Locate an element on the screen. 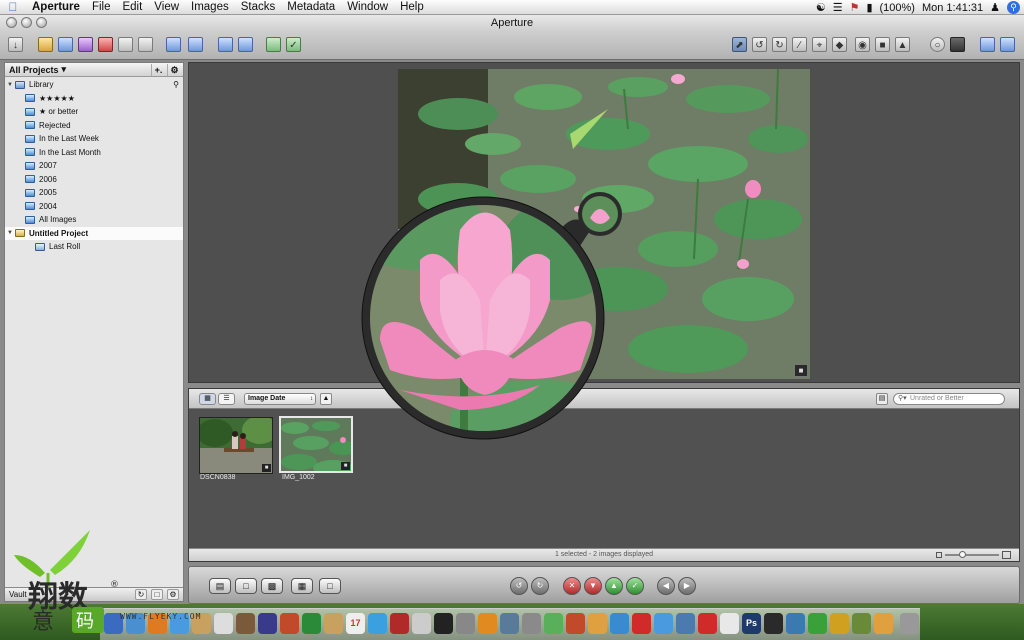 This screenshot has height=640, width=1024. select-icon: ✓ is located at coordinates (293, 44).